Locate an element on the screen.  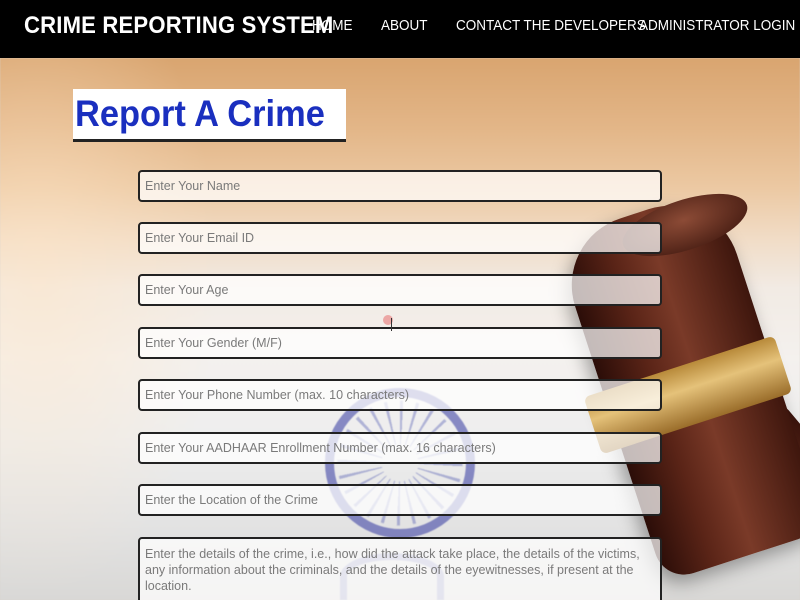
aadhaar-input is located at coordinates (400, 448).